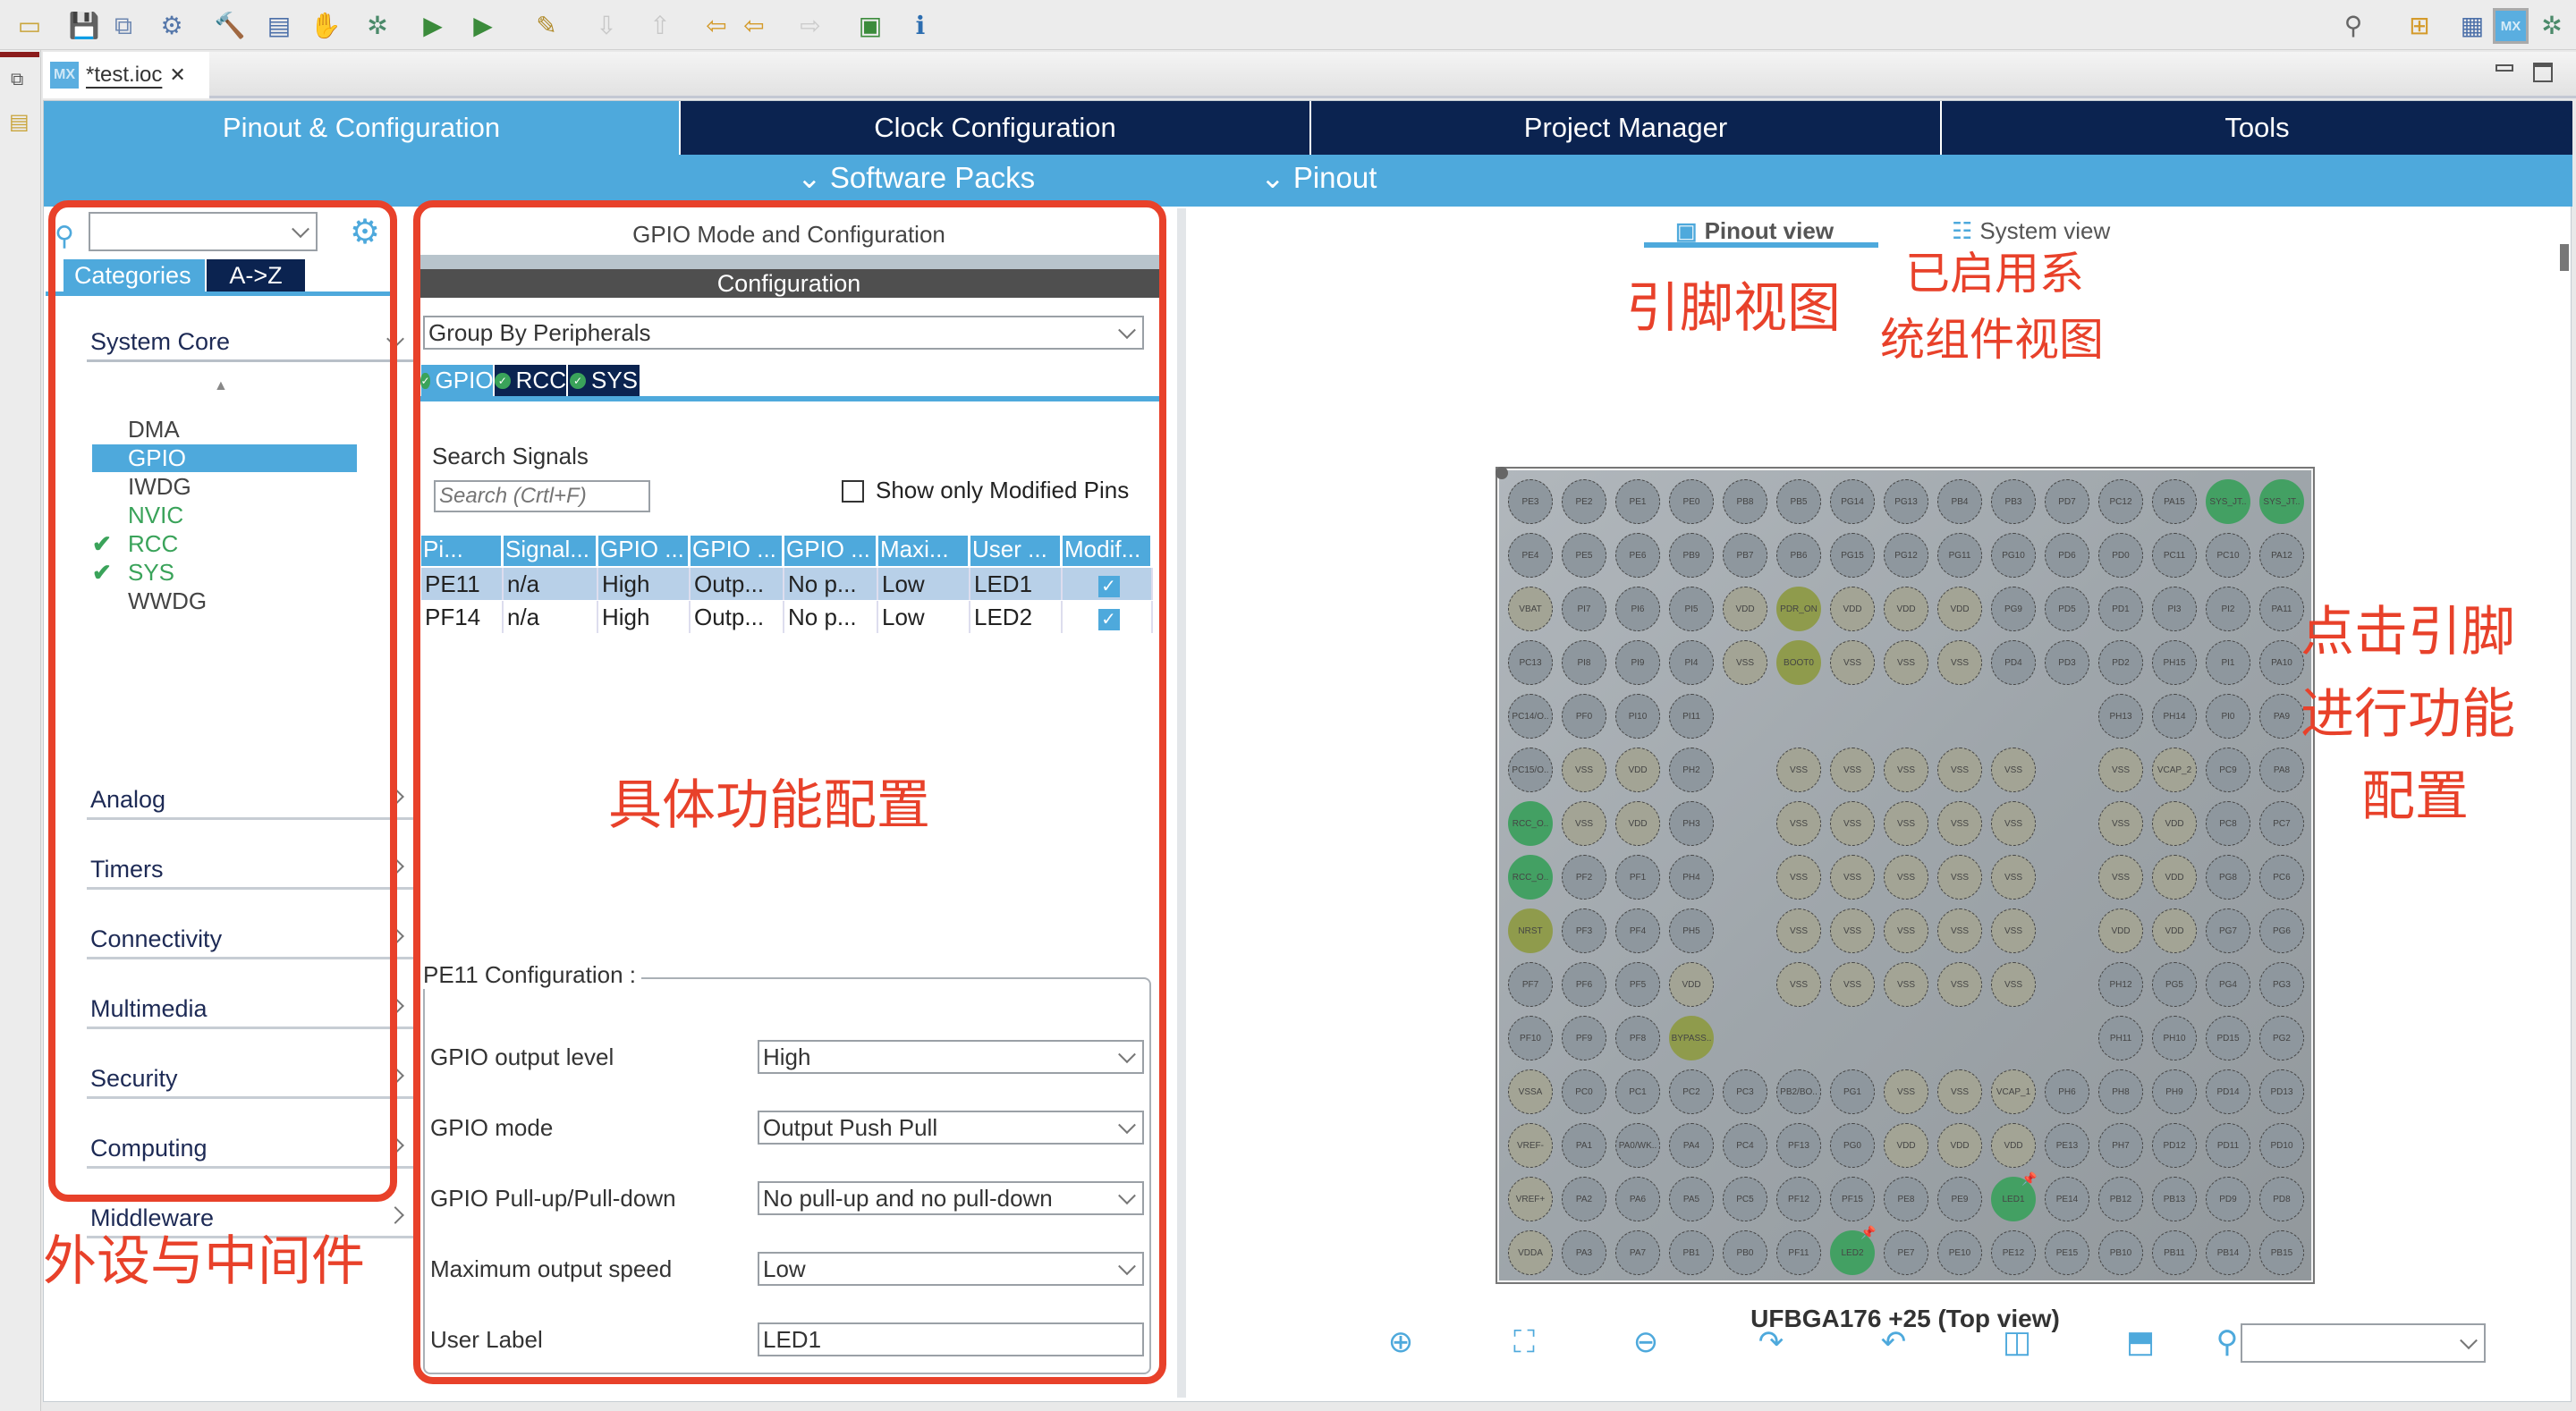  Describe the element at coordinates (2281, 717) in the screenshot. I see `pin-pa9: PA9` at that location.